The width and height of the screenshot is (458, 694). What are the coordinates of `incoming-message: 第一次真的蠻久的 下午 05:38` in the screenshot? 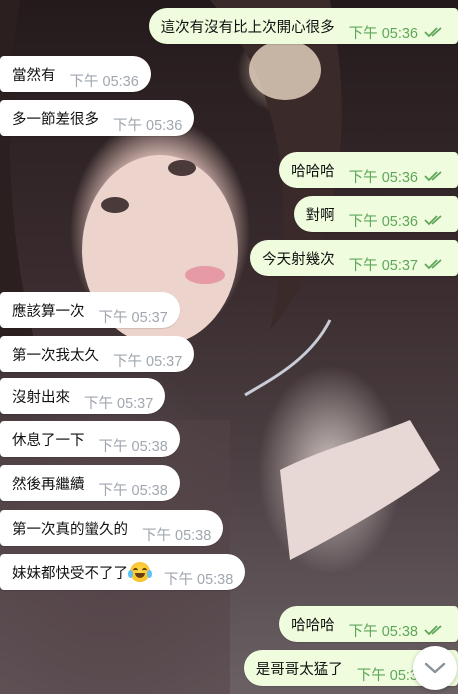 It's located at (112, 528).